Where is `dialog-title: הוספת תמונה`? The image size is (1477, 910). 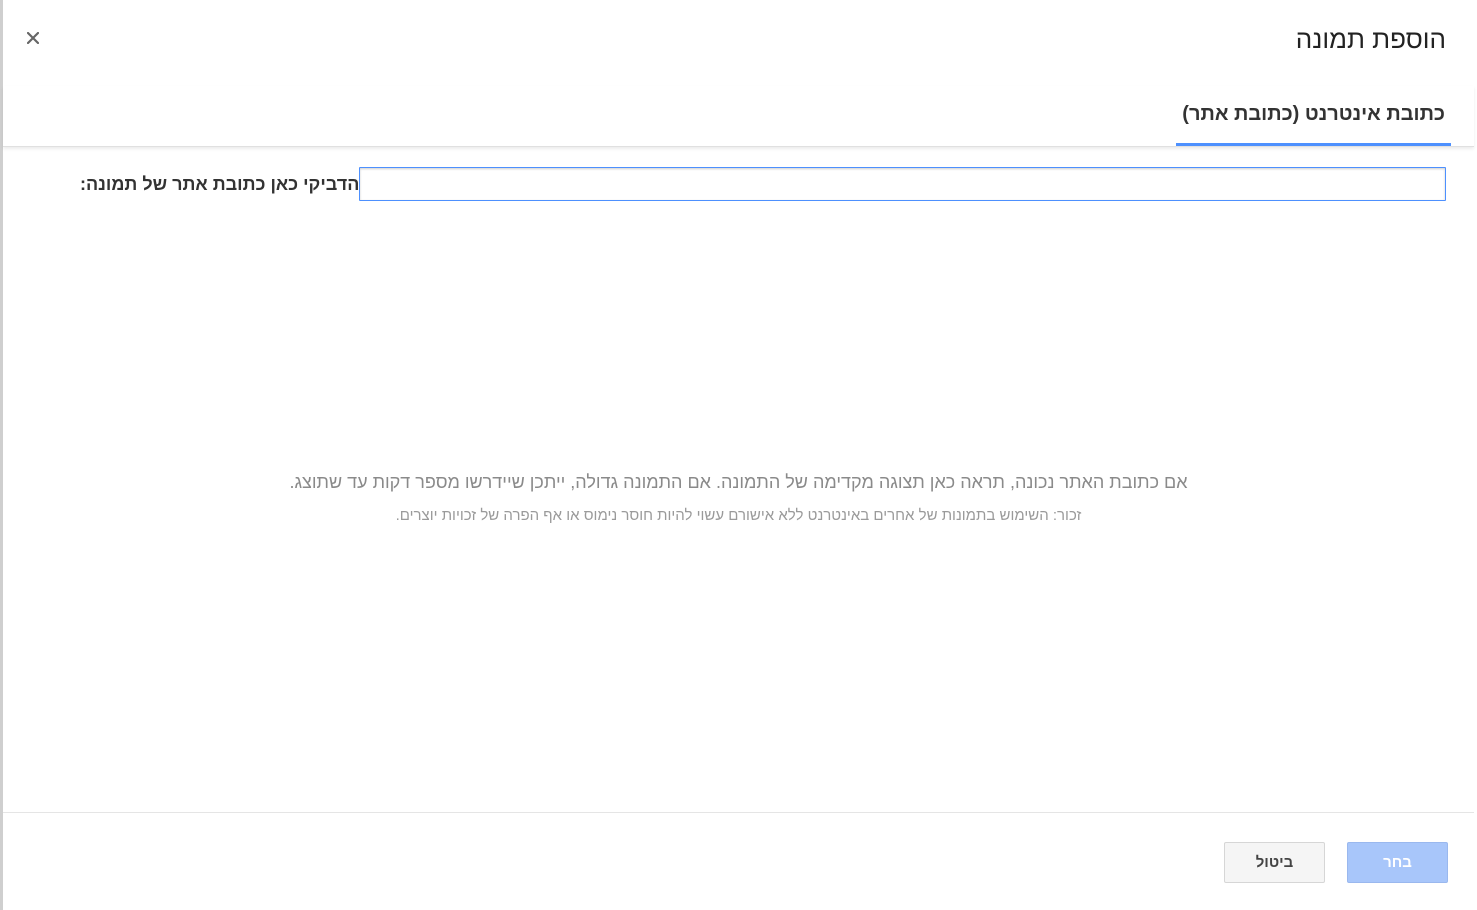 dialog-title: הוספת תמונה is located at coordinates (1370, 39).